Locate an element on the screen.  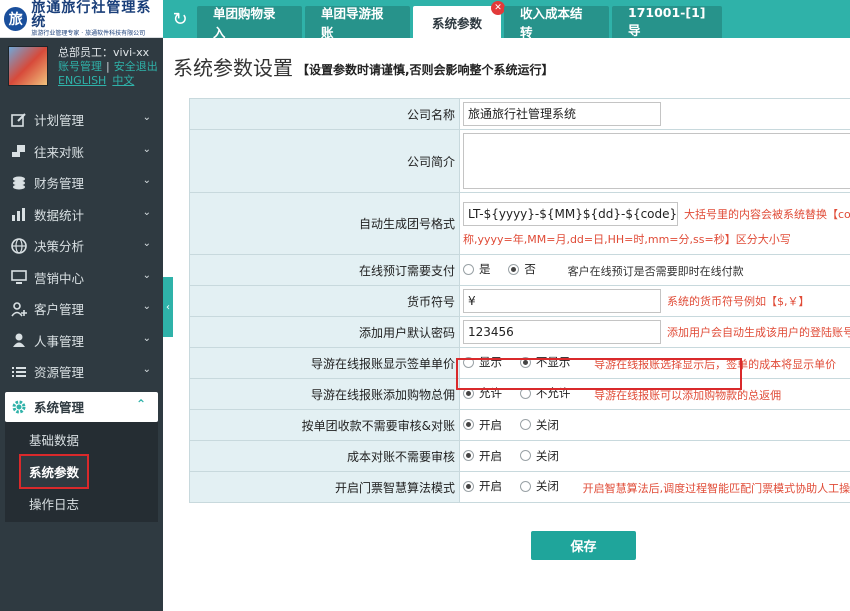
field-label: 开启门票智慧算法模式 is located at coordinates (324, 487).